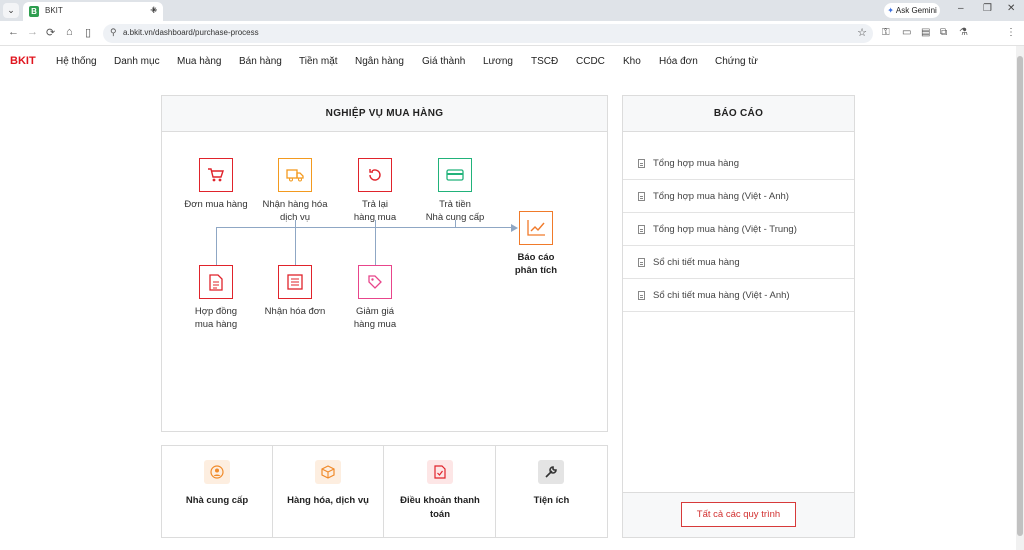 Image resolution: width=1024 pixels, height=550 pixels. Describe the element at coordinates (906, 32) in the screenshot. I see `card-icon: ▭` at that location.